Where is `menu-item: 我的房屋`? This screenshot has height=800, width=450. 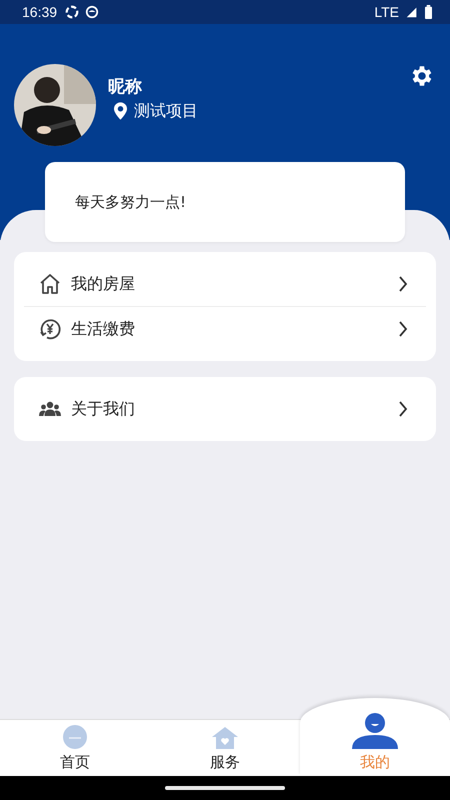
menu-item: 我的房屋 is located at coordinates (225, 284).